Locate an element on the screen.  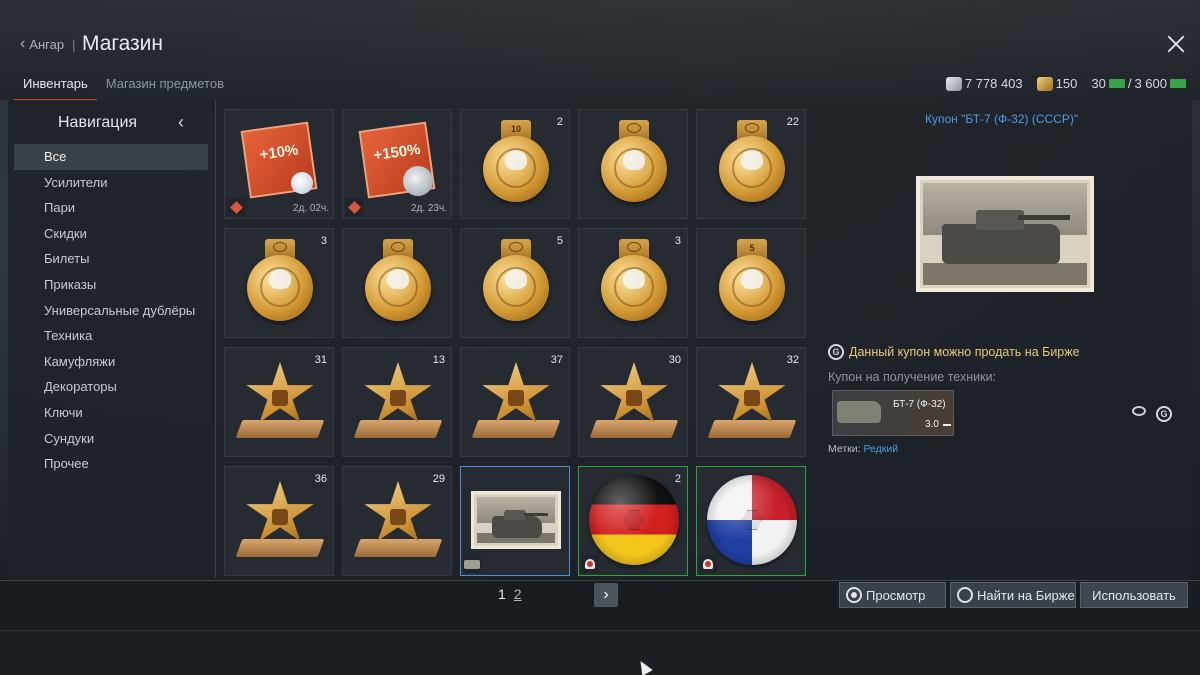
ribbon-tank-icon is located at coordinates (634, 128).